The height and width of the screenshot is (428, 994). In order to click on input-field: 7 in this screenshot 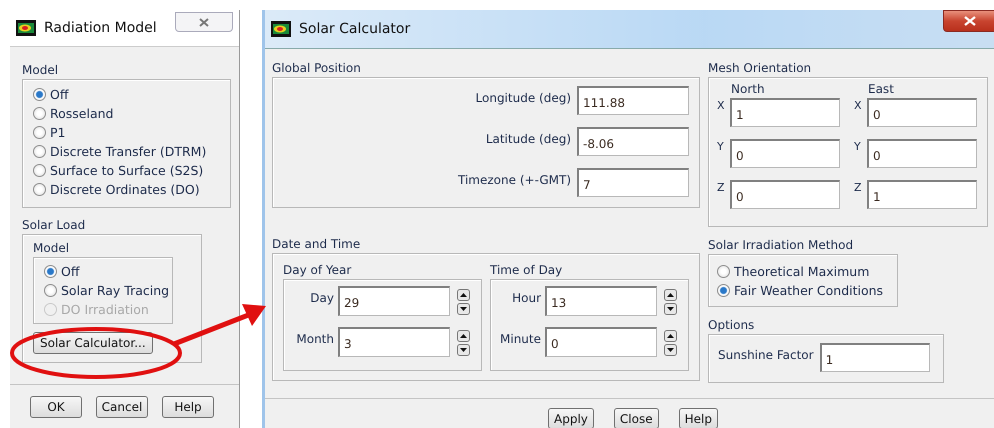, I will do `click(633, 182)`.